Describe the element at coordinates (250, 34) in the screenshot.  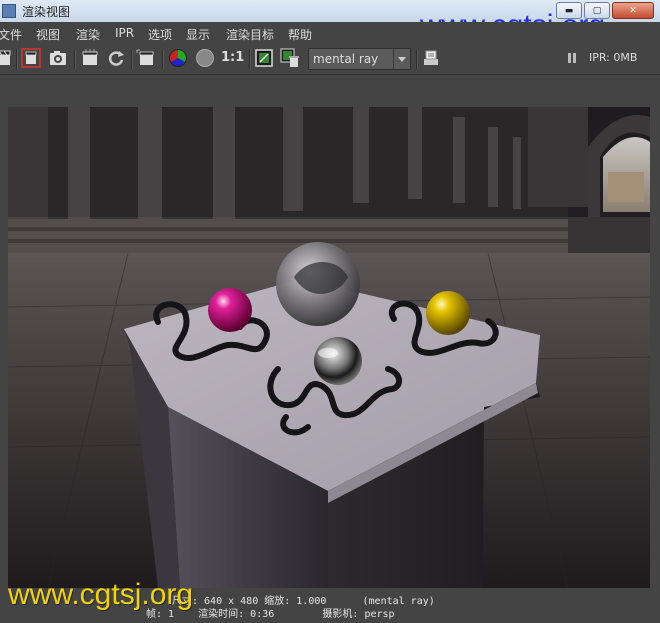
I see `menu-render-target: 渲染目标` at that location.